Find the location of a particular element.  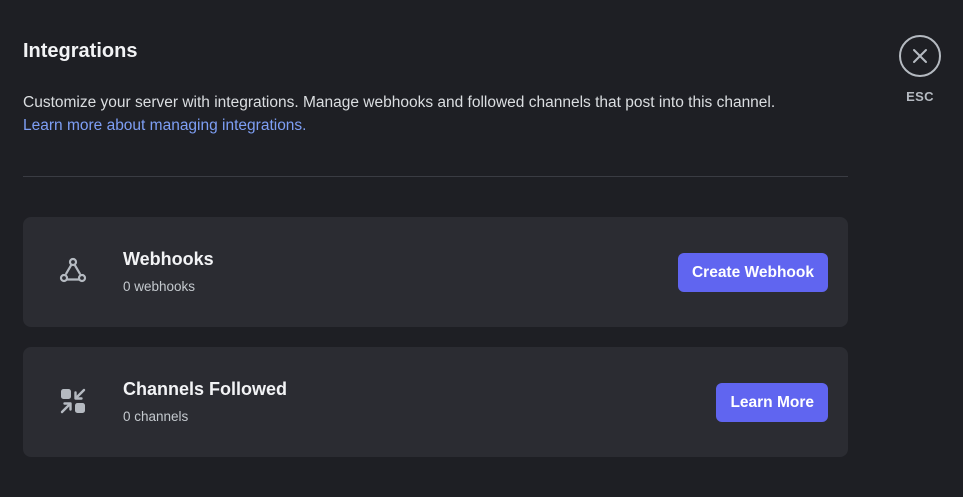

section-divider is located at coordinates (435, 176).